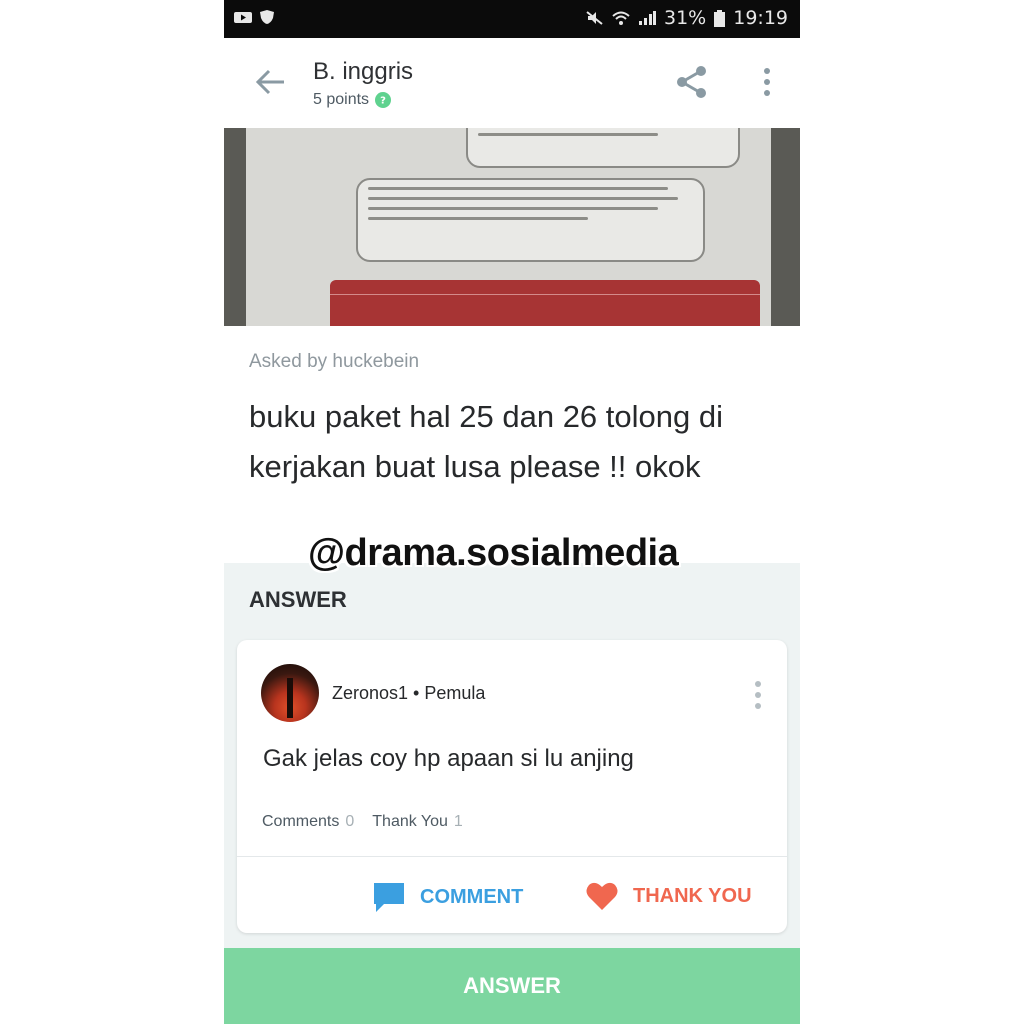 This screenshot has height=1024, width=1024. What do you see at coordinates (448, 758) in the screenshot?
I see `answer-text: Gak jelas coy hp apaan si lu anjing` at bounding box center [448, 758].